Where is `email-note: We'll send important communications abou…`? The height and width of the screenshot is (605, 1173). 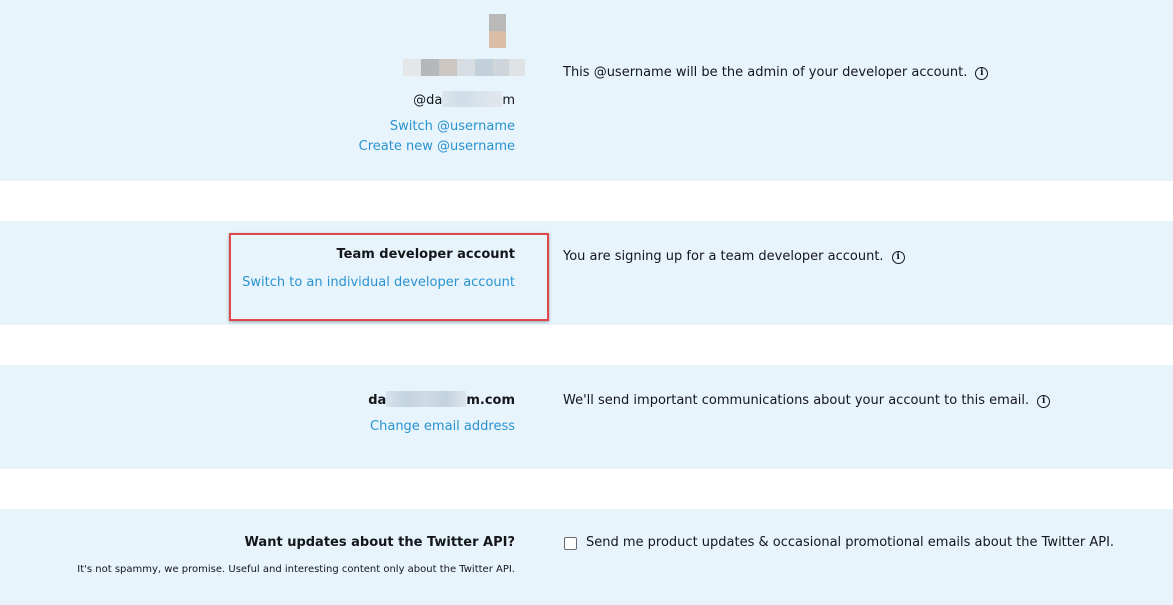 email-note: We'll send important communications abou… is located at coordinates (807, 400).